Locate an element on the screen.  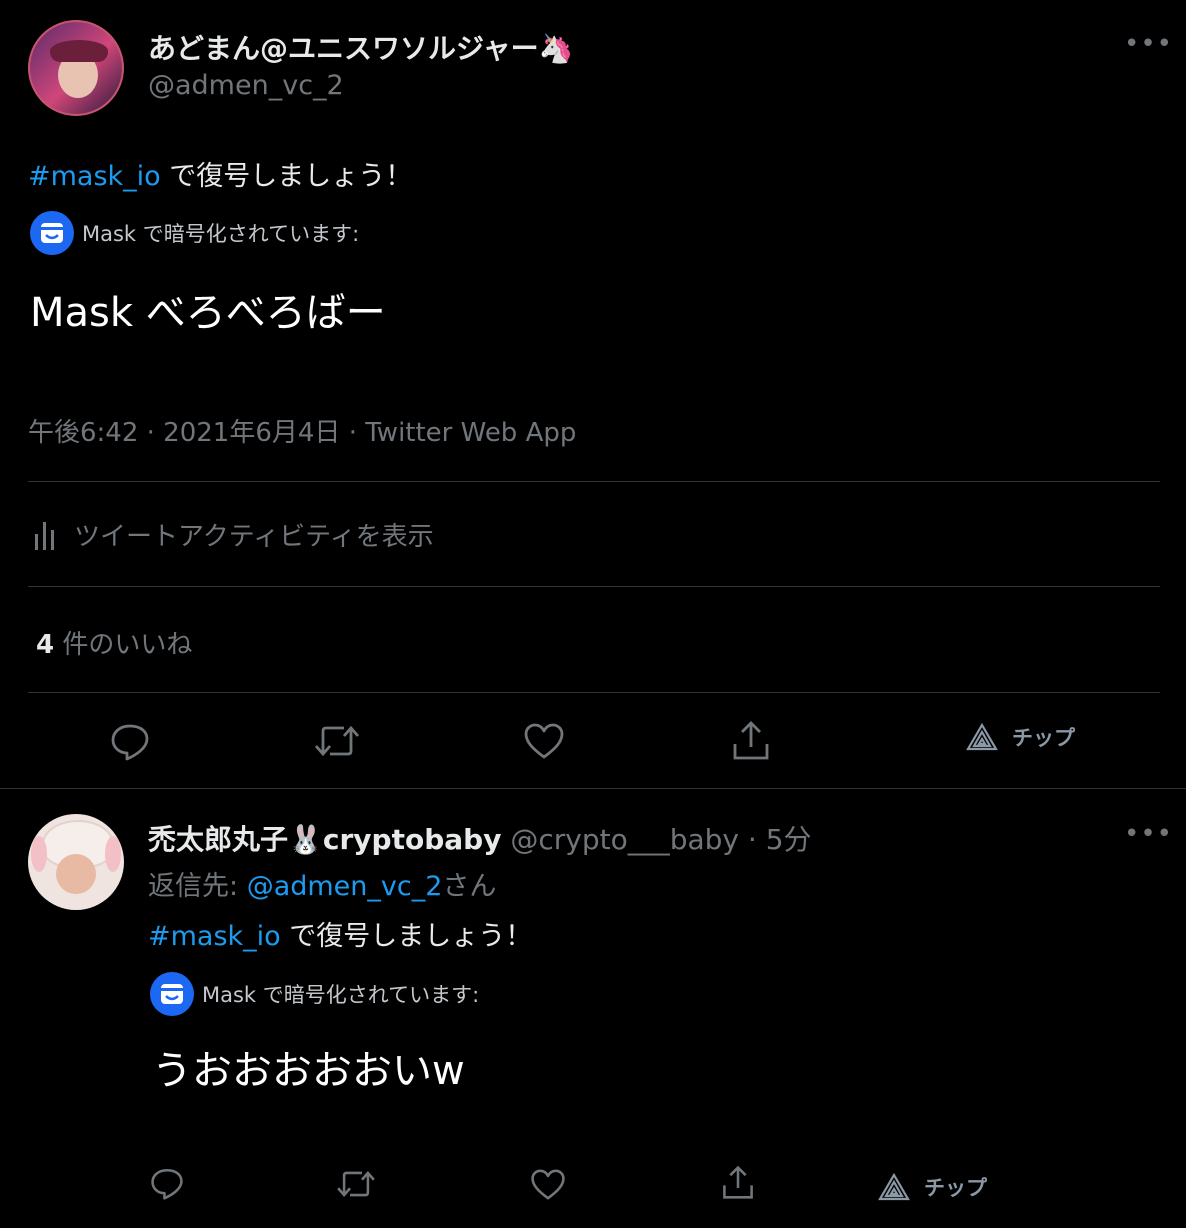
hashtag-link: #mask_io is located at coordinates (94, 176).